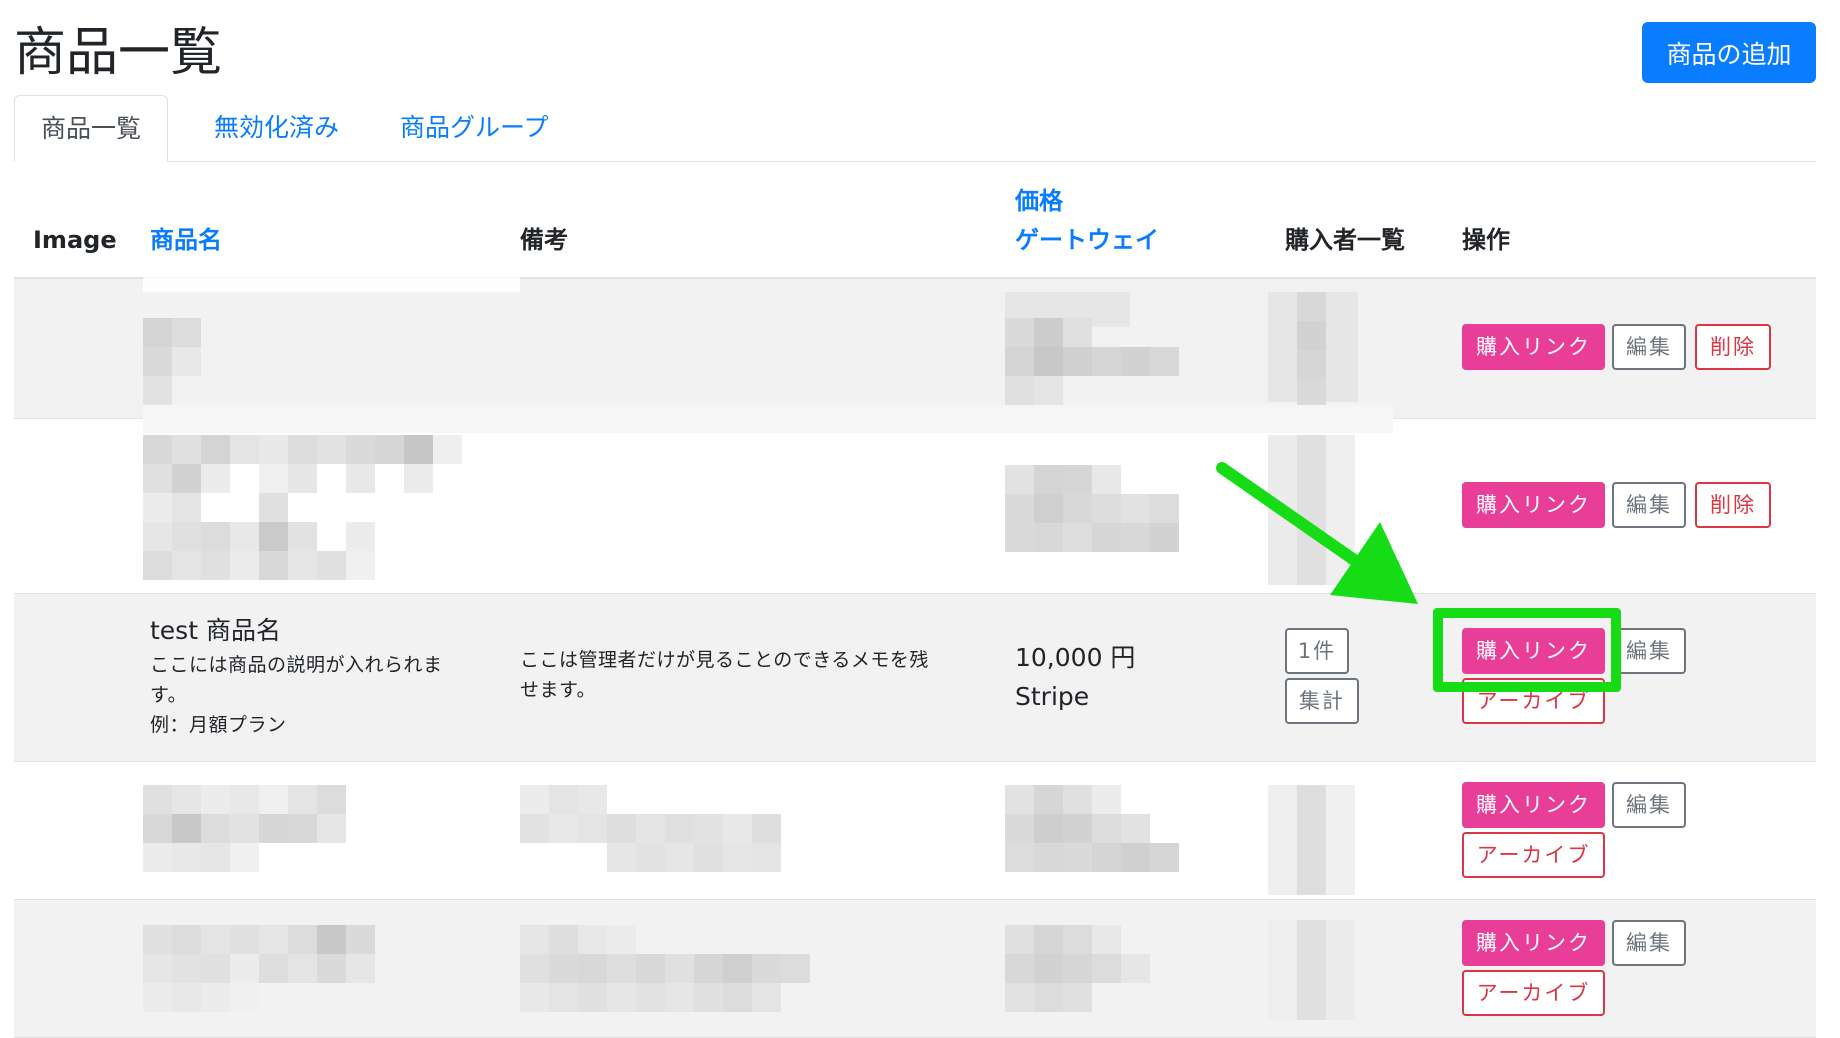  I want to click on memo-line: せます。, so click(558, 690).